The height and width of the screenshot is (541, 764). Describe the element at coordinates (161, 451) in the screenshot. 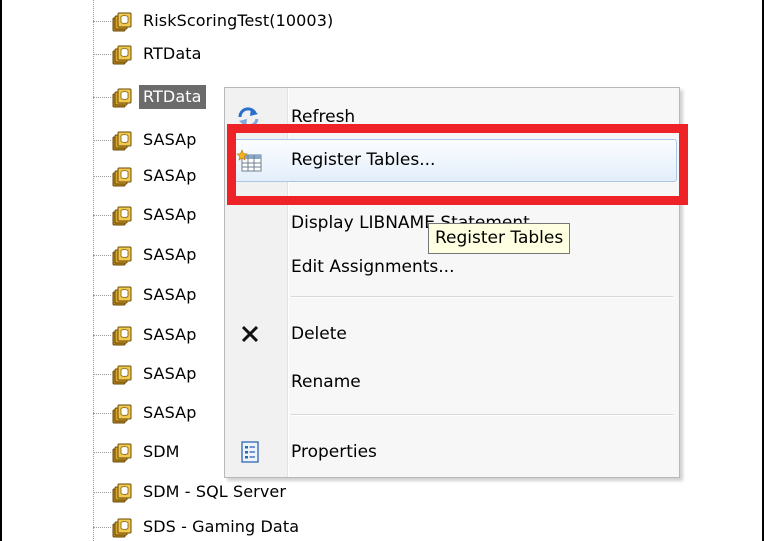

I see `tree-item-label: SDM` at that location.